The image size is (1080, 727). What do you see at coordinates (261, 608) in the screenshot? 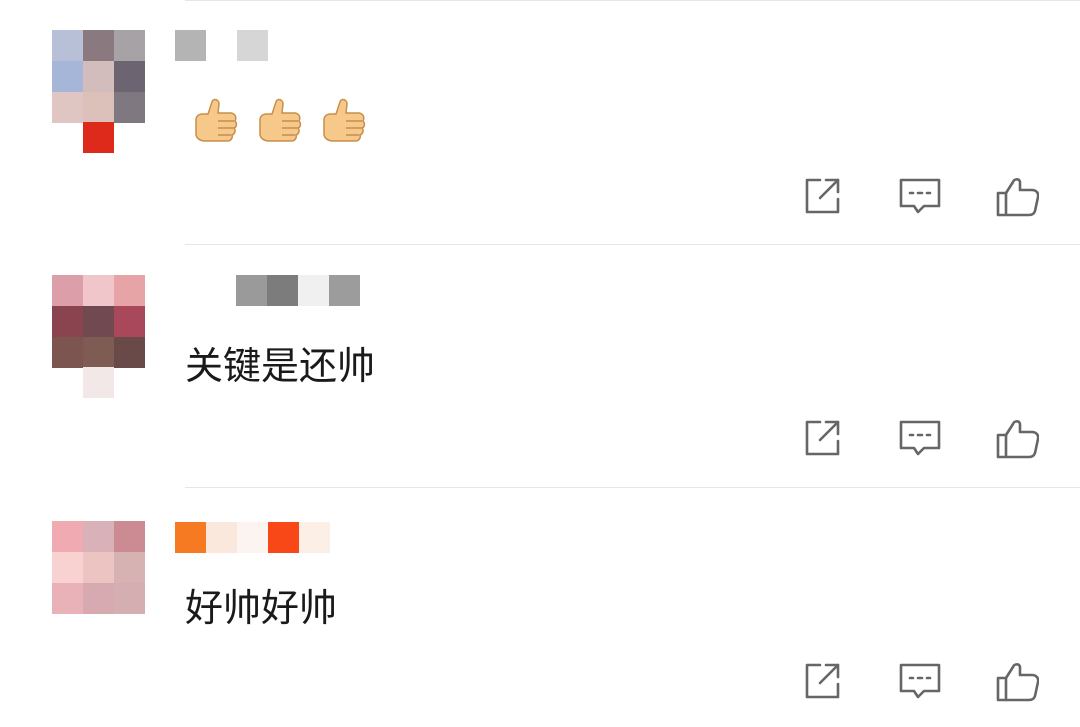
I see `comment-text: 好帅好帅` at bounding box center [261, 608].